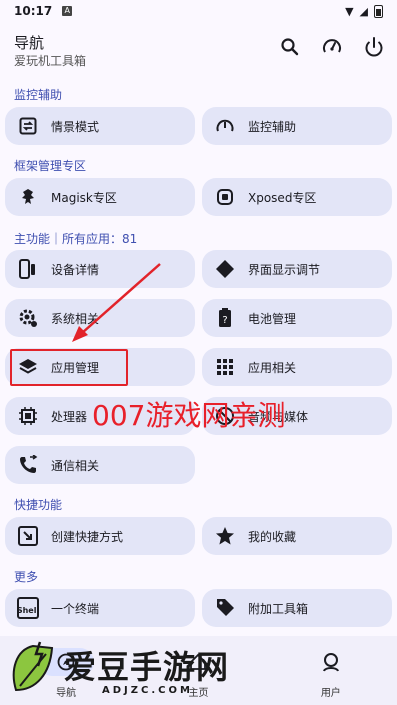  I want to click on nav-item-home: 主页, so click(198, 670).